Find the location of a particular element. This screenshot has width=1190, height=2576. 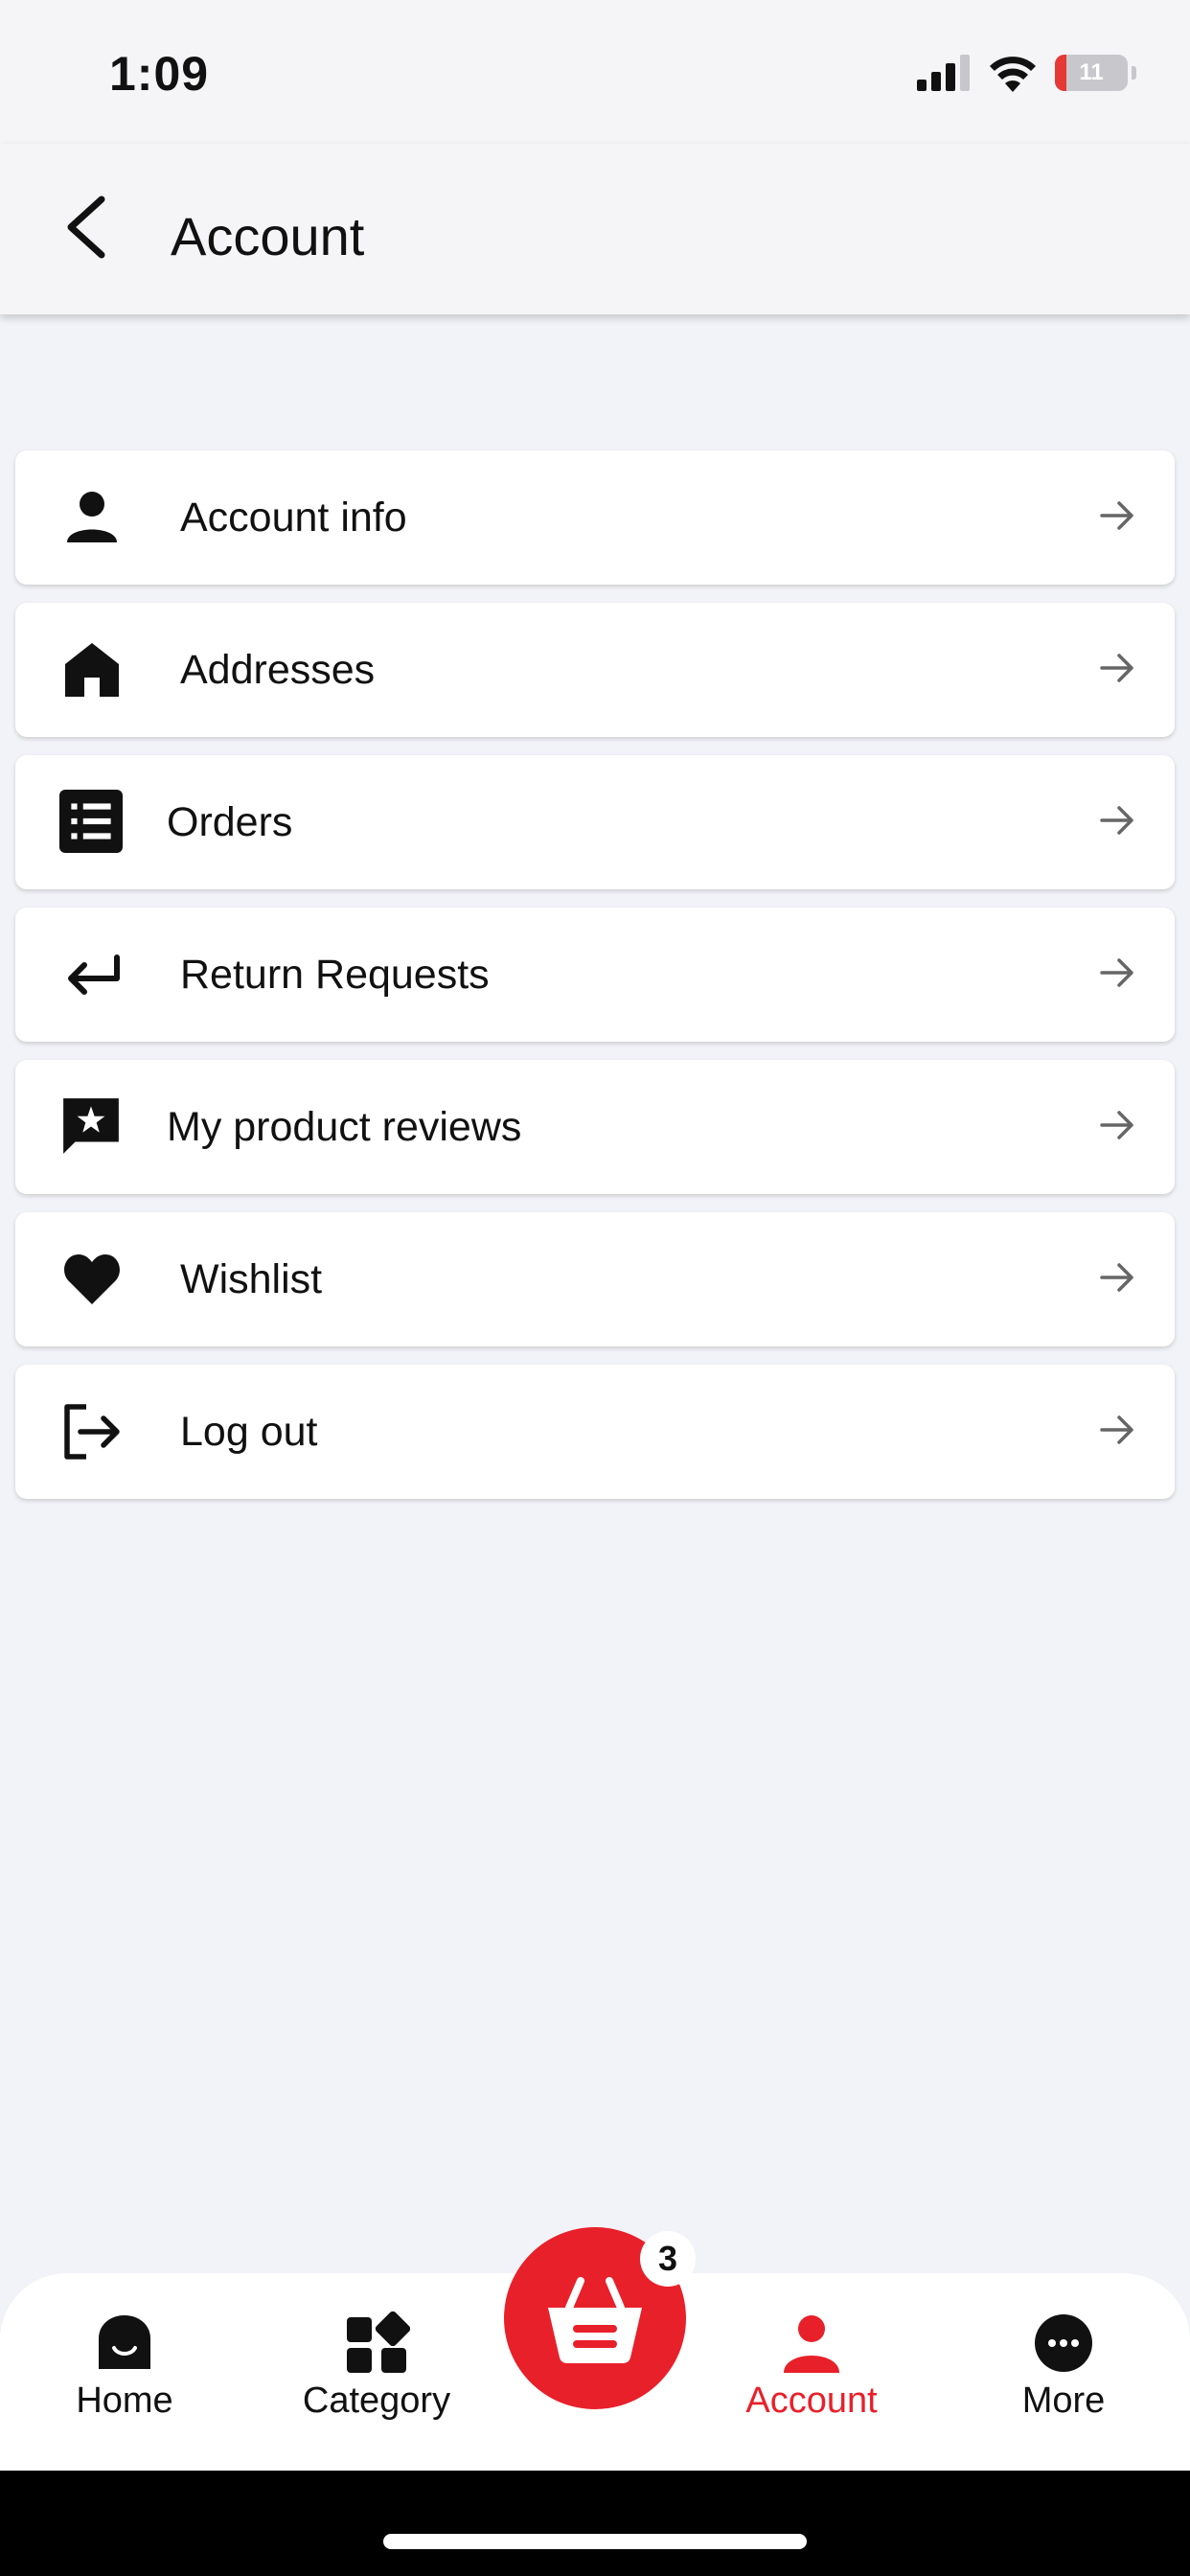

menu-item-wishlist: Wishlist is located at coordinates (595, 1279).